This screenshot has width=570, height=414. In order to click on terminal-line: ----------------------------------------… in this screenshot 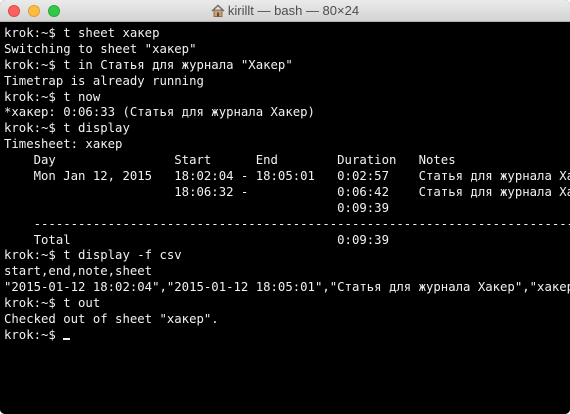, I will do `click(287, 223)`.